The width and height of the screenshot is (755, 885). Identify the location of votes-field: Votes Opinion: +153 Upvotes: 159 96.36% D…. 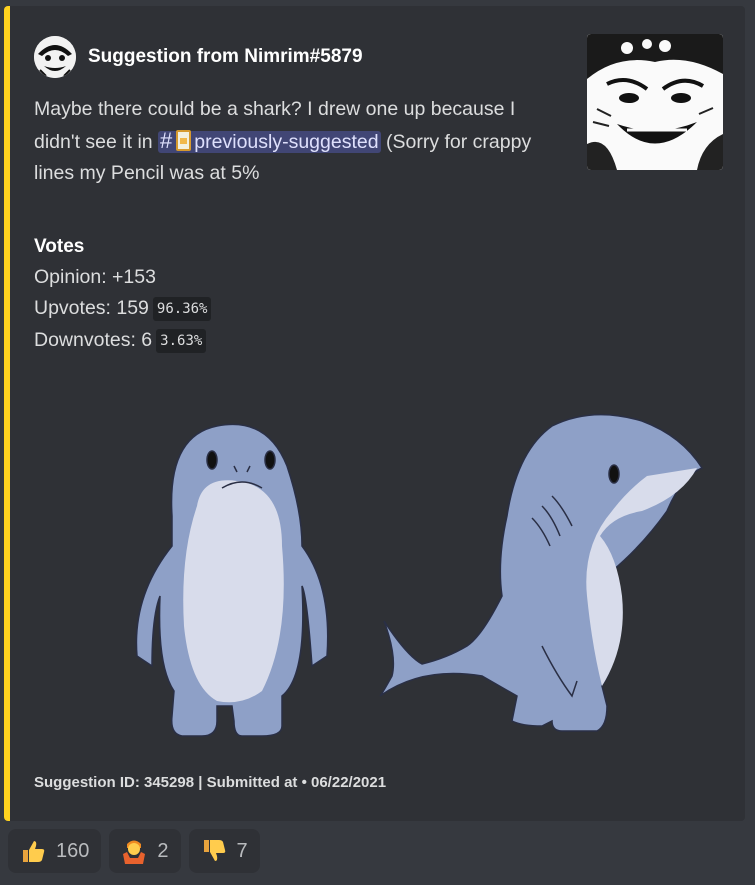
(294, 294).